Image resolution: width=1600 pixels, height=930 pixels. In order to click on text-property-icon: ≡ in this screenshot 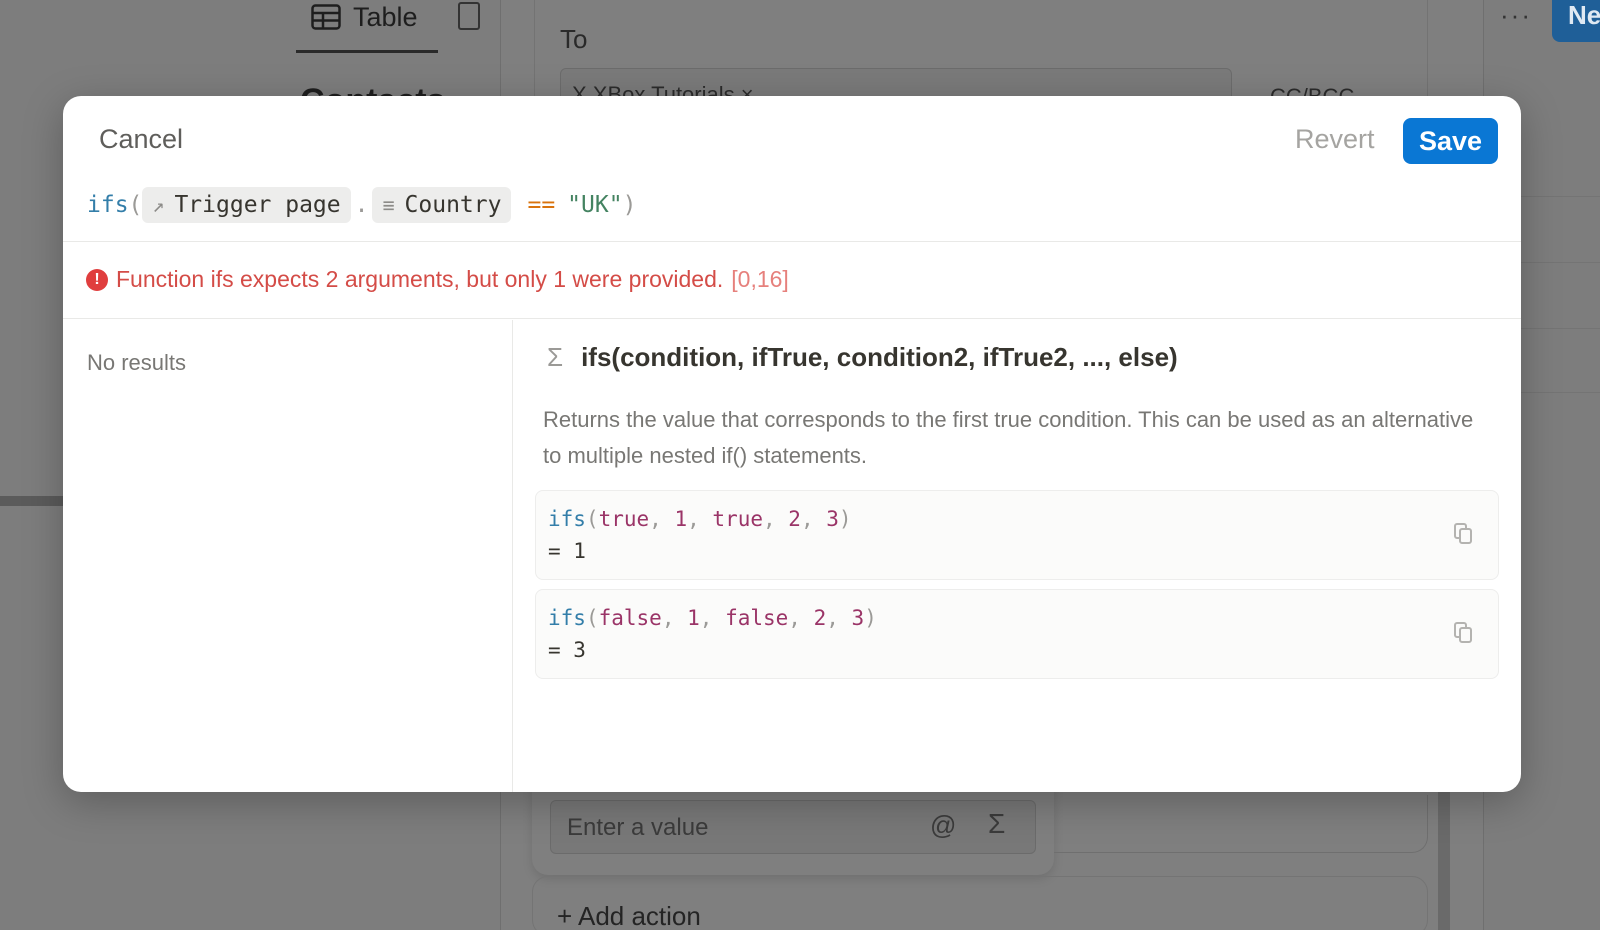, I will do `click(388, 205)`.